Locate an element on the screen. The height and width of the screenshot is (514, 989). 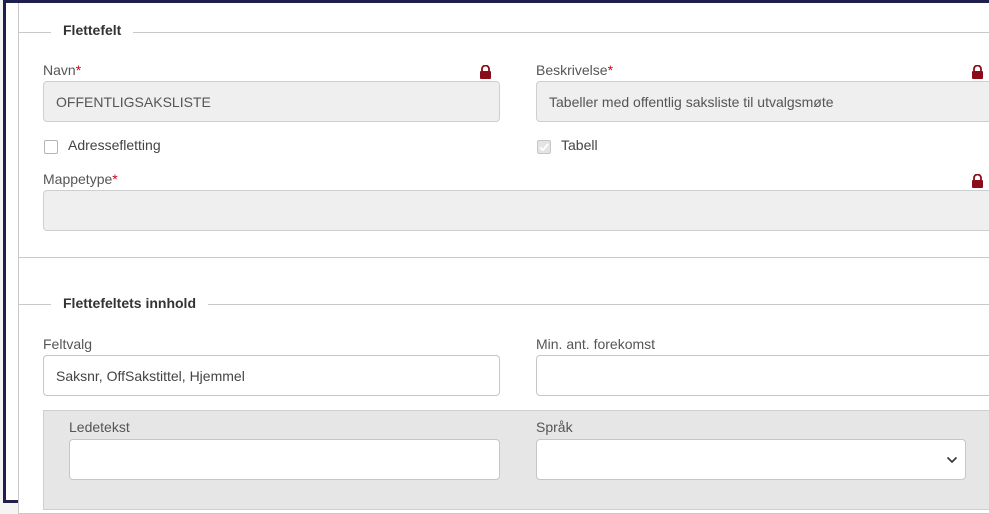
tabell-checkbox is located at coordinates (544, 147).